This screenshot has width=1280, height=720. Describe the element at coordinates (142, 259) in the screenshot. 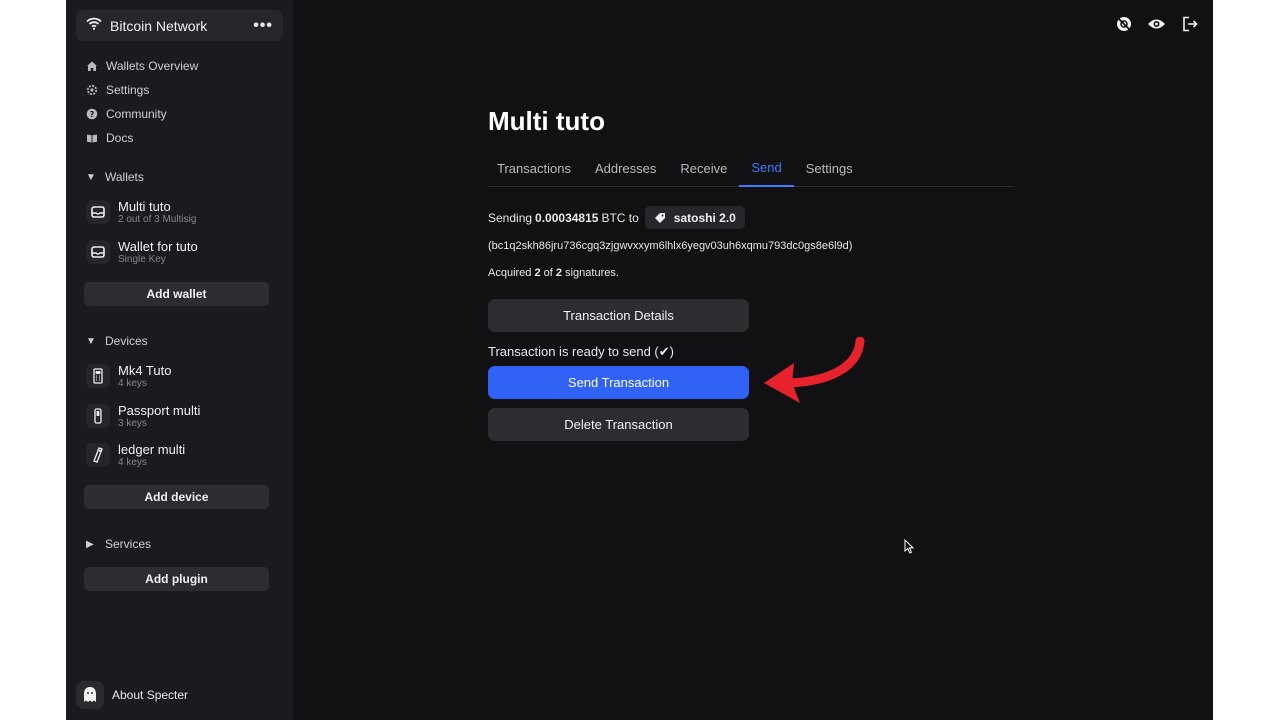

I see `wallet-type: Single Key` at that location.